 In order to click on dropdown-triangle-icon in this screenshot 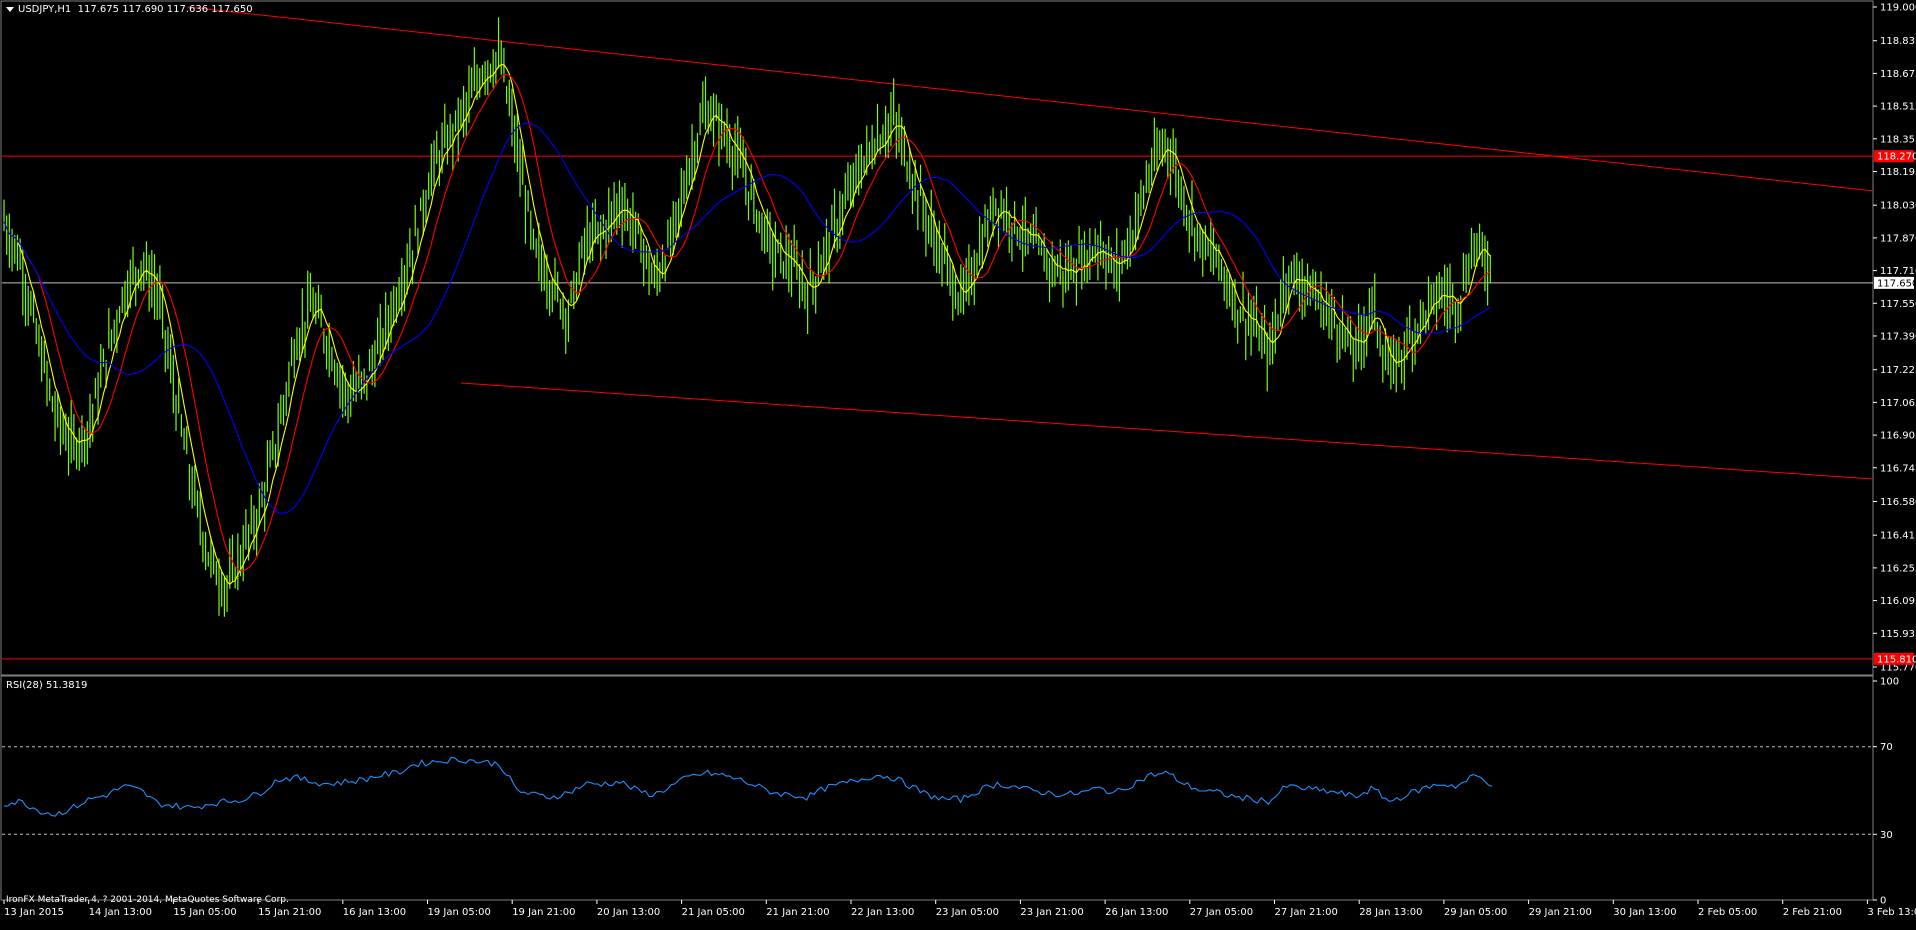, I will do `click(10, 9)`.